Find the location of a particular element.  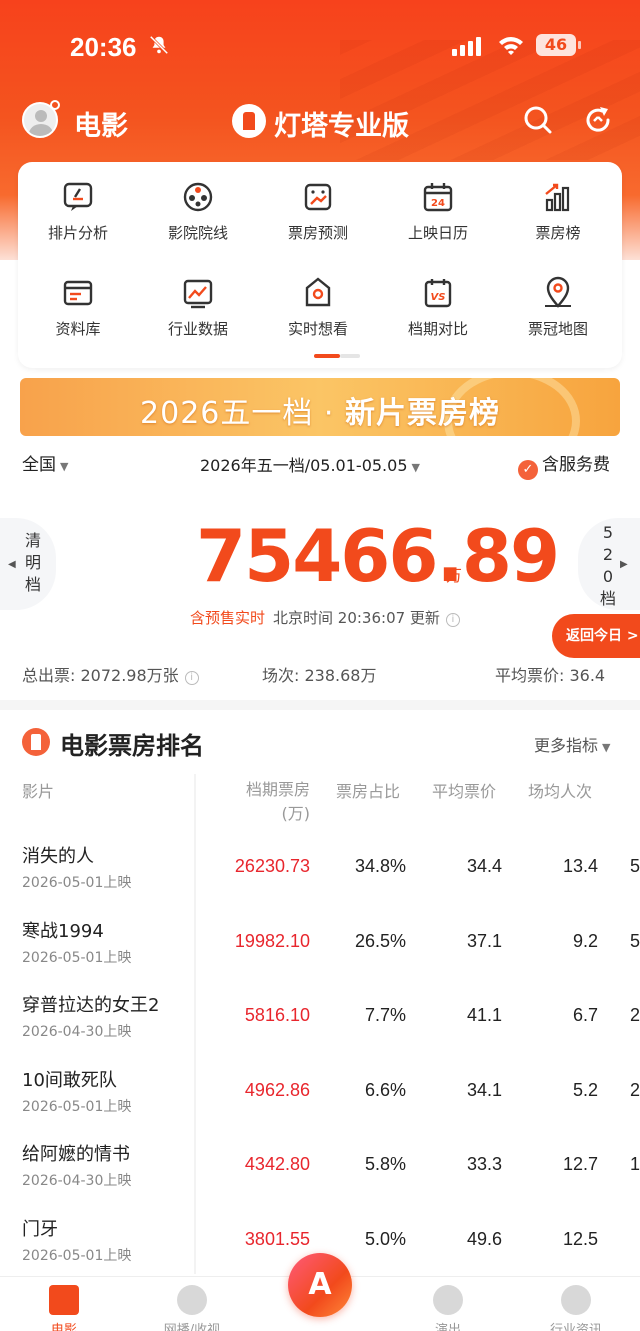

schedule-analysis-icon is located at coordinates (78, 196).